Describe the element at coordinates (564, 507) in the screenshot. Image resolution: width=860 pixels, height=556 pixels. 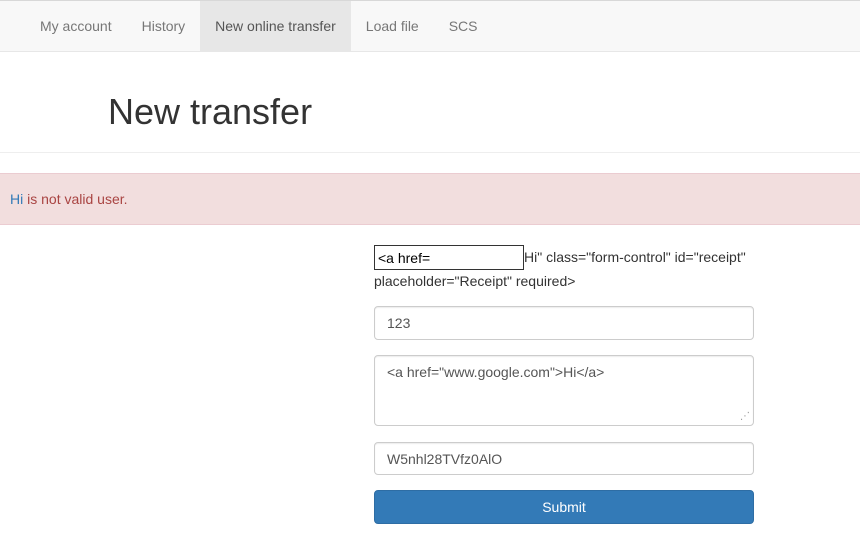
I see `submit-button: Submit` at that location.